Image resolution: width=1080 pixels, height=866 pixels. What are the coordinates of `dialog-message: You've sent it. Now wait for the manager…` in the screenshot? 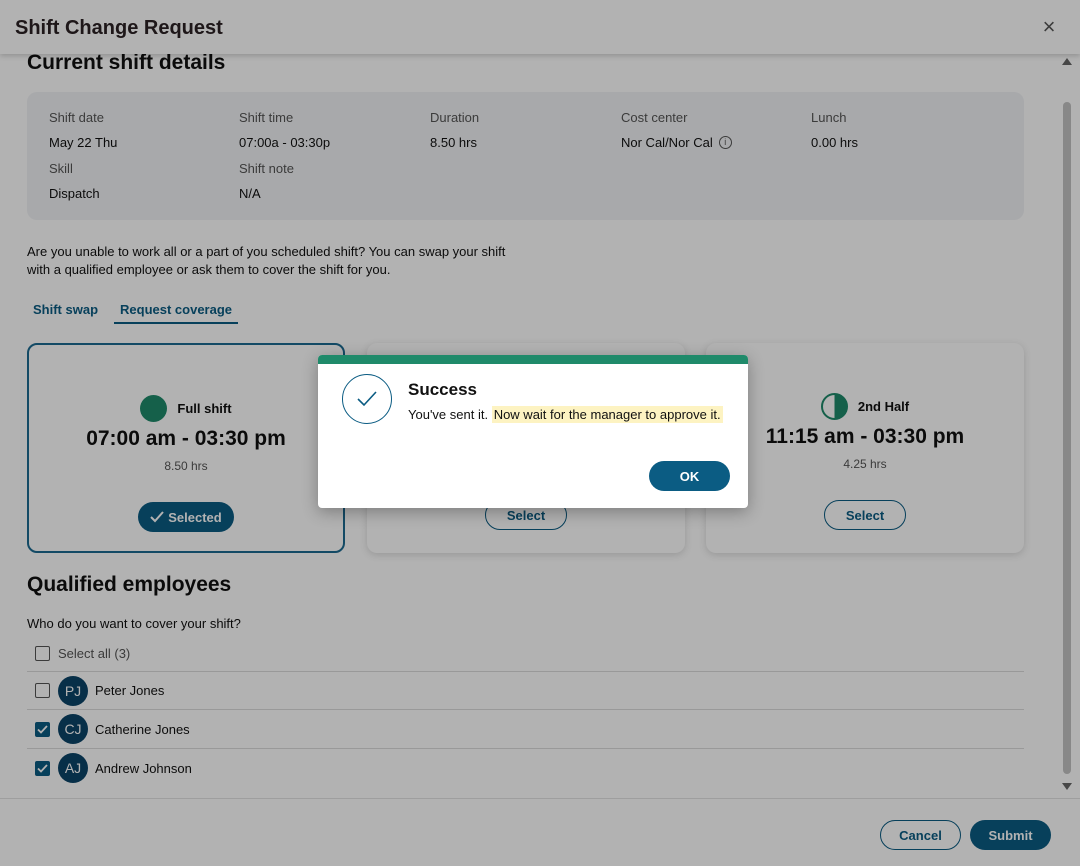 It's located at (565, 414).